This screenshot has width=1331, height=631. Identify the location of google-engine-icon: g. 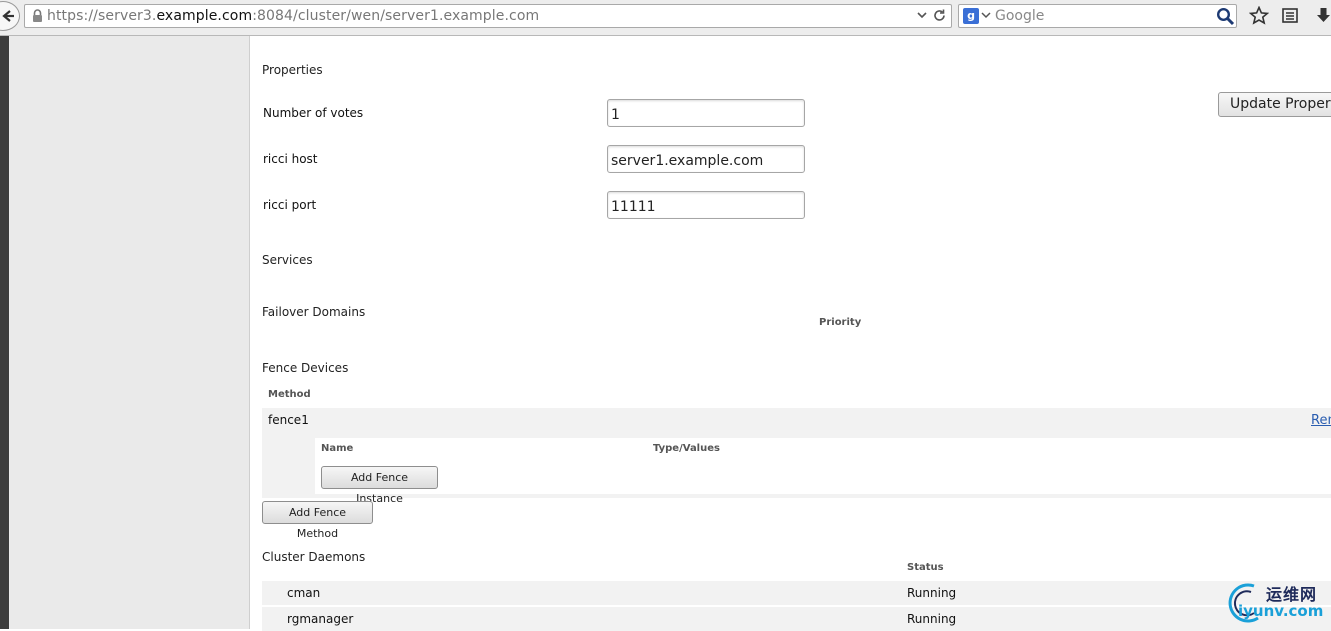
(971, 16).